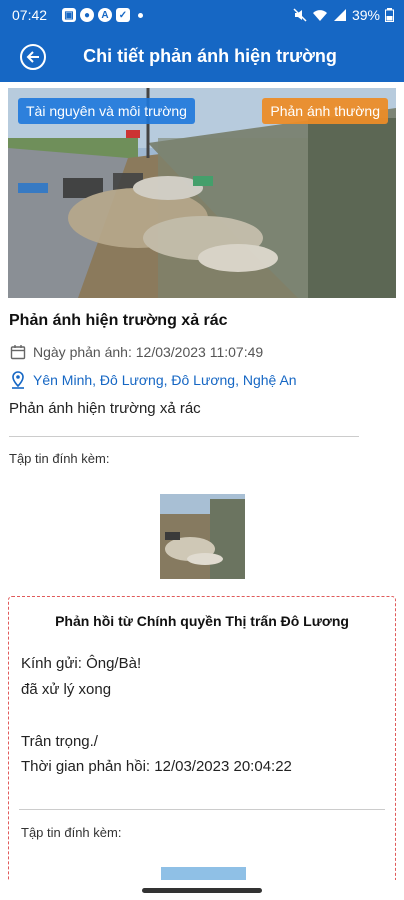  I want to click on battery-icon, so click(389, 15).